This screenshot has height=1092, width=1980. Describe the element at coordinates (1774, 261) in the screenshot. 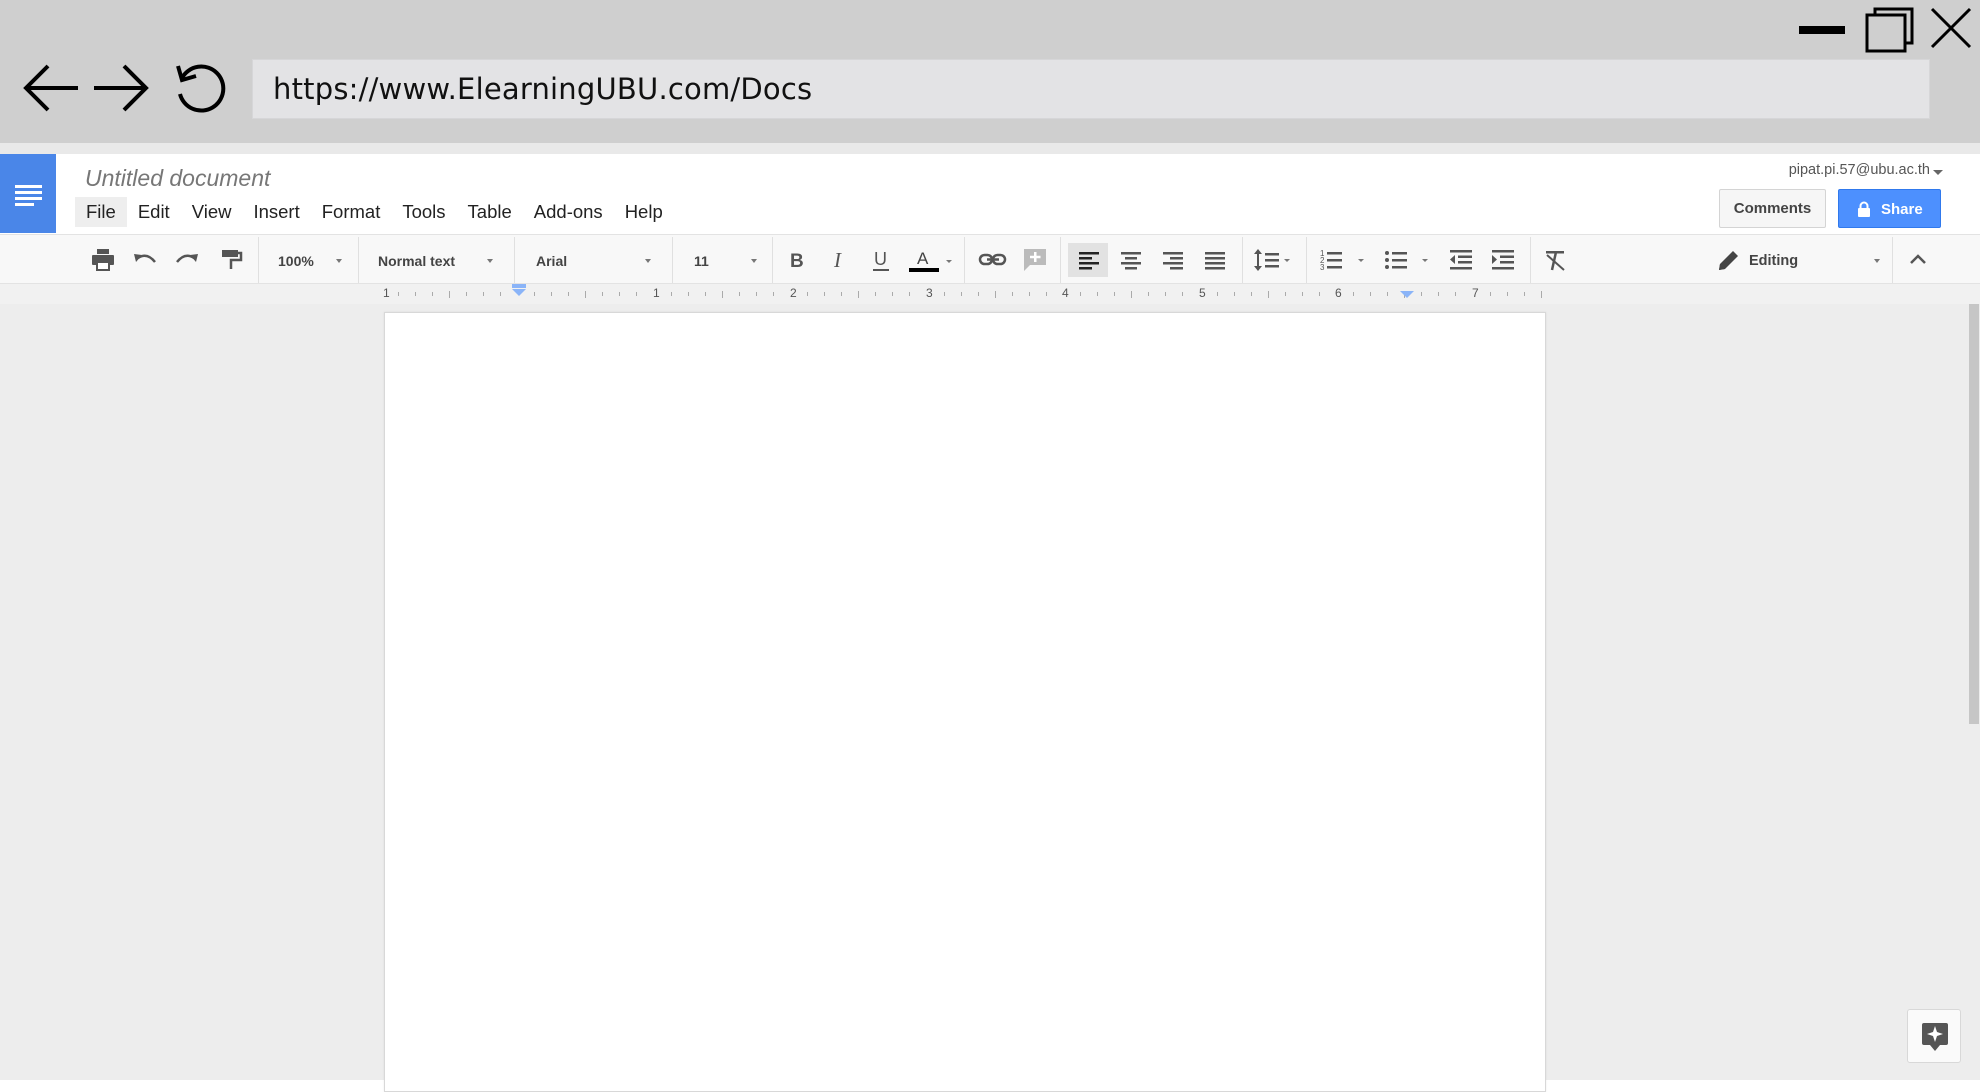

I see `editing-mode-value: Editing` at that location.